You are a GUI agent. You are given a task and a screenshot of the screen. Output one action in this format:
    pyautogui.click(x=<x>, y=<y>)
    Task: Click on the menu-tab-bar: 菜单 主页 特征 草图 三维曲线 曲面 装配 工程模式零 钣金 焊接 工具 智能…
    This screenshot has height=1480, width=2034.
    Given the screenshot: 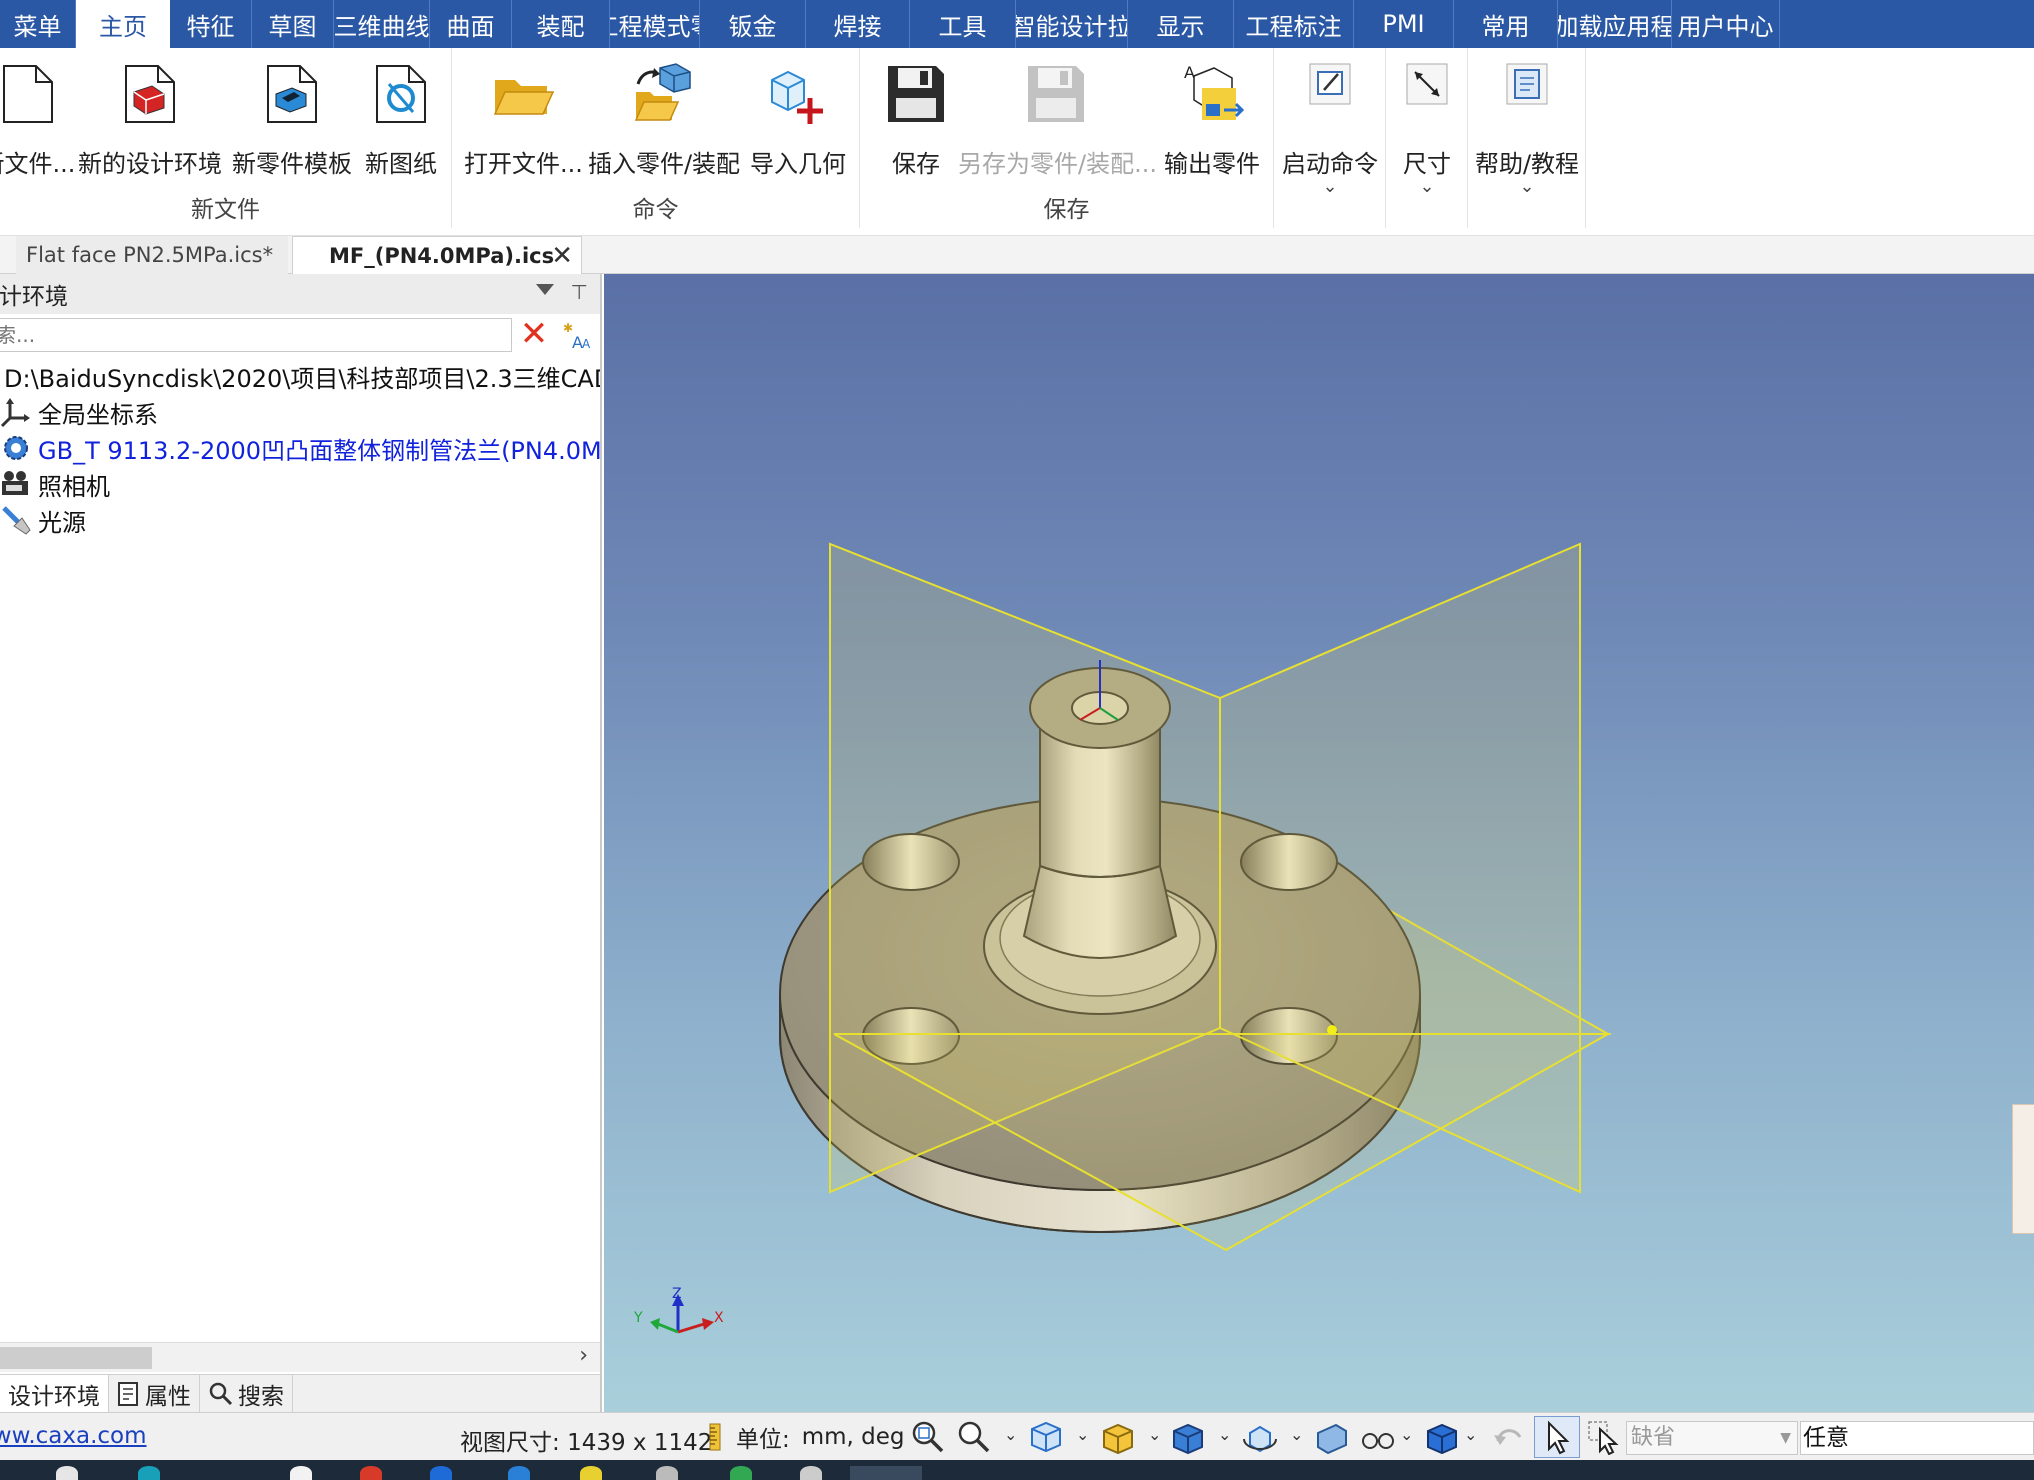 What is the action you would take?
    pyautogui.click(x=1017, y=24)
    